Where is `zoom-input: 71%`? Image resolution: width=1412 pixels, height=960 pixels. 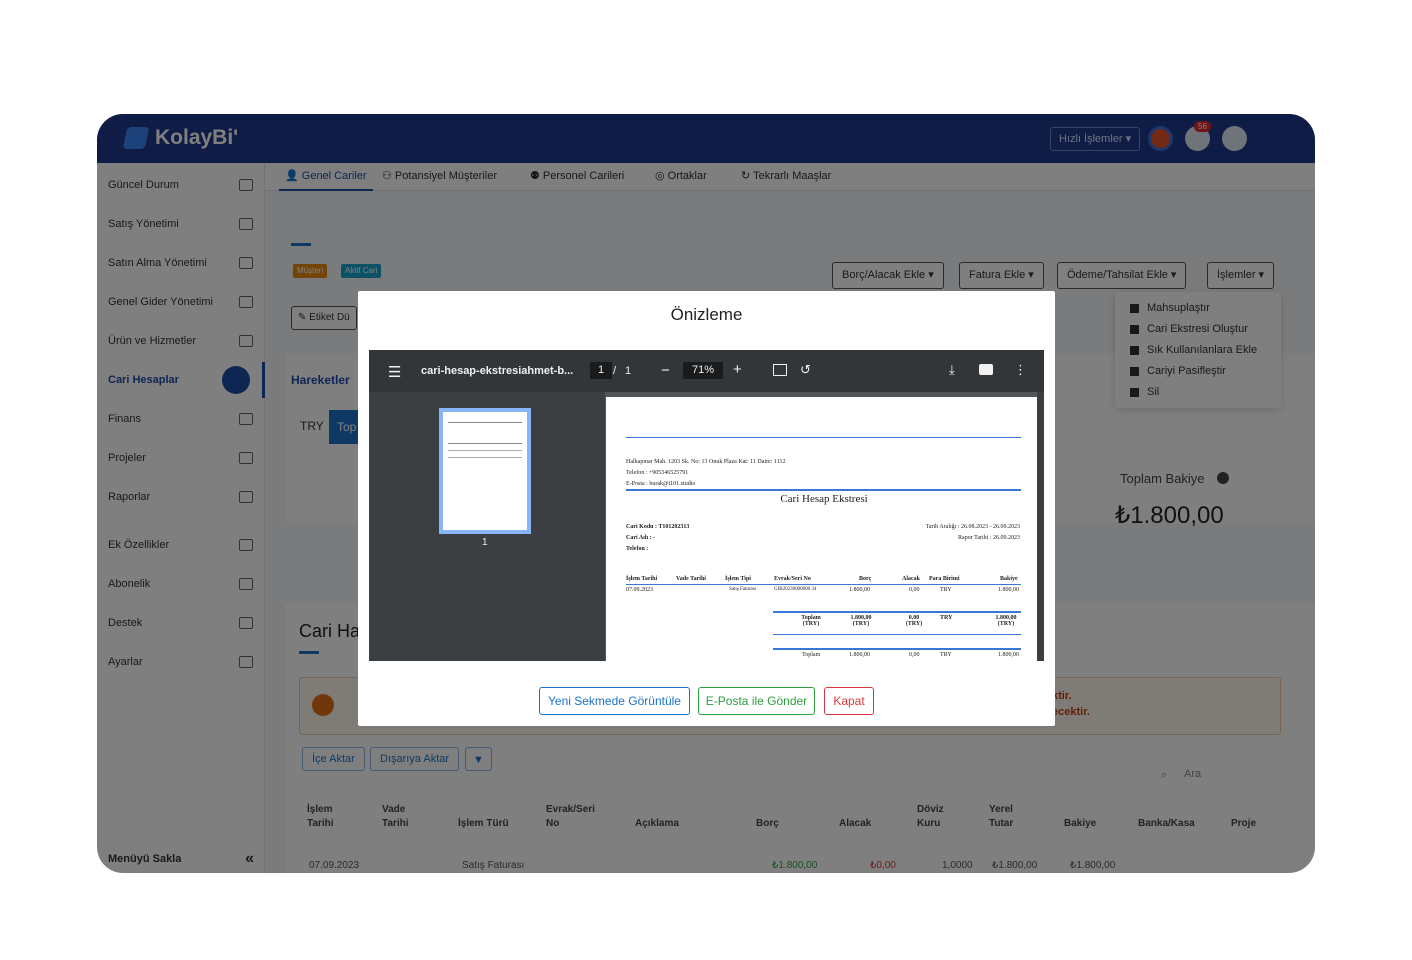 zoom-input: 71% is located at coordinates (703, 370).